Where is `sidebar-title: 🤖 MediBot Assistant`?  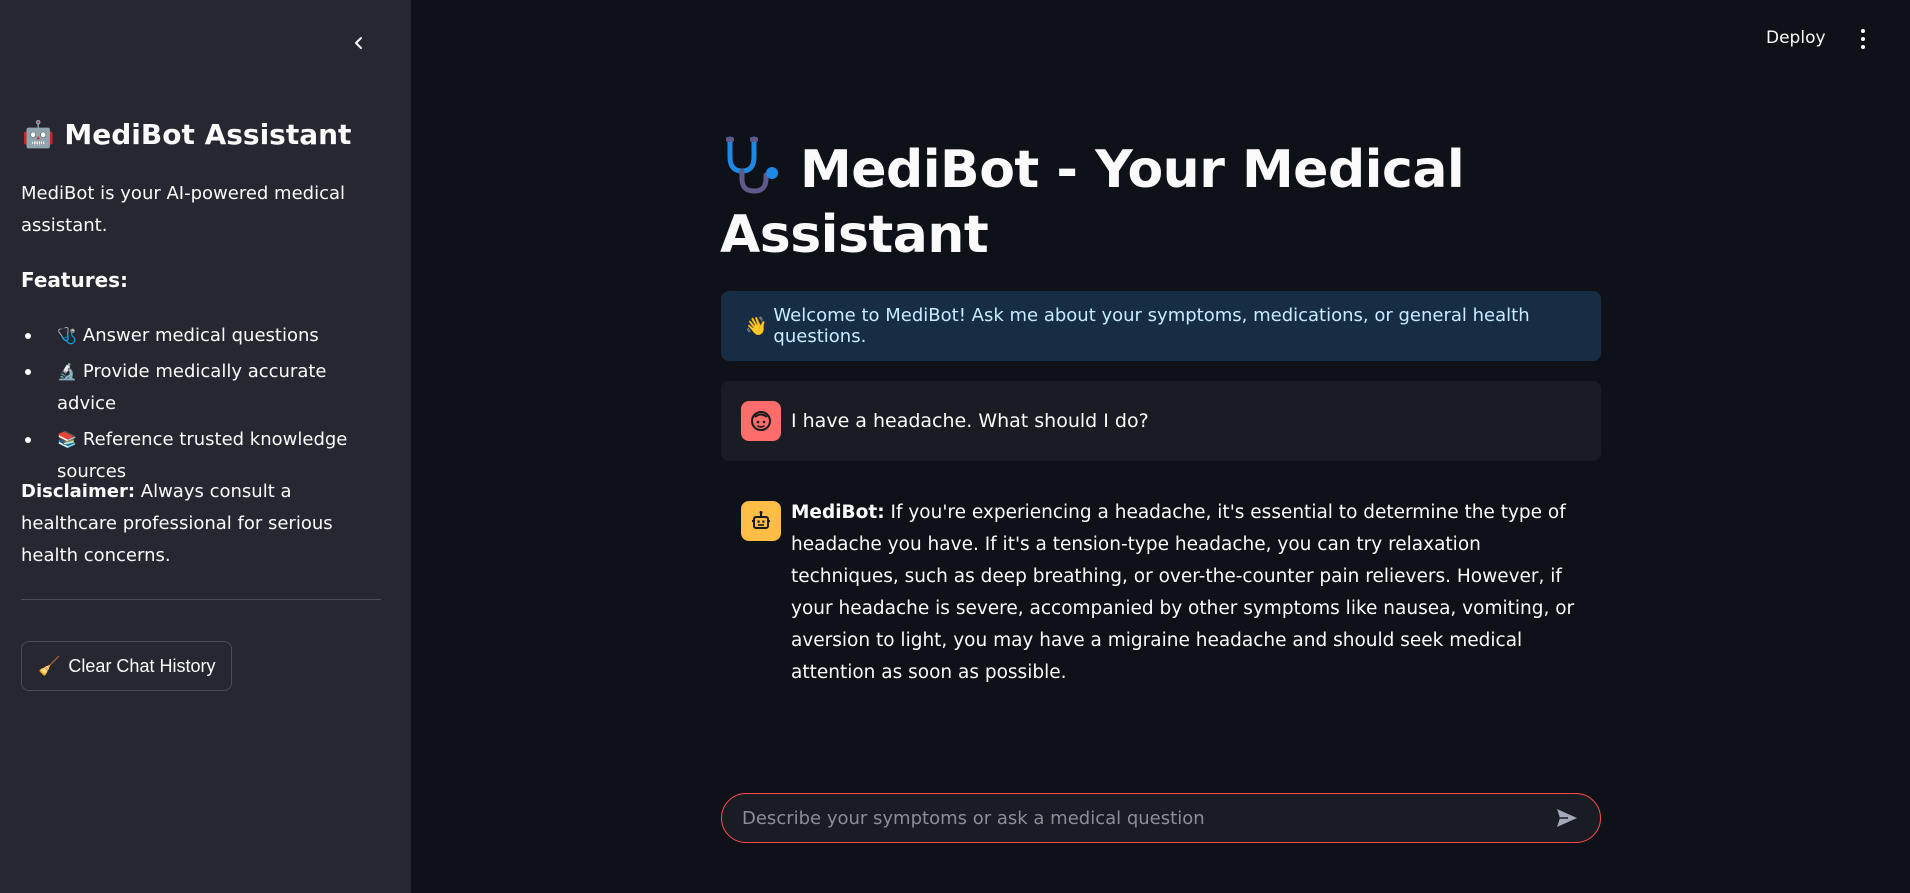
sidebar-title: 🤖 MediBot Assistant is located at coordinates (186, 134).